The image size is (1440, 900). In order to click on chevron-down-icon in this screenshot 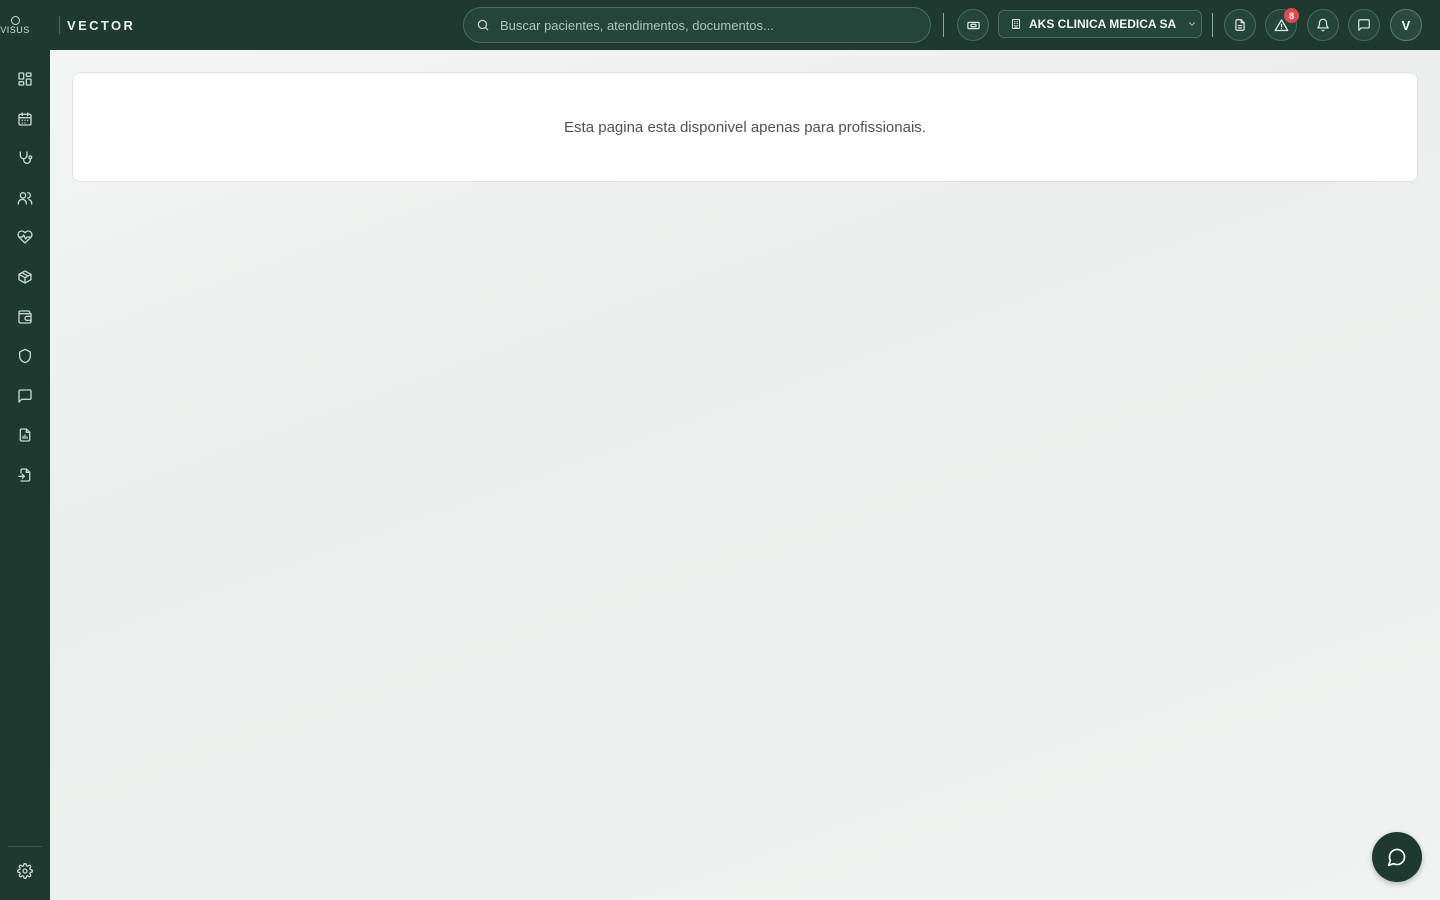, I will do `click(1192, 24)`.